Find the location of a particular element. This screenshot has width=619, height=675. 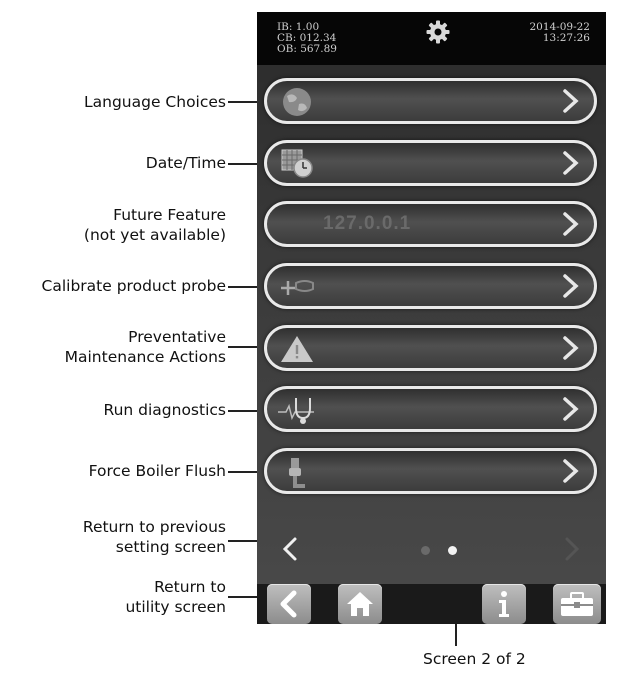

callout-maint-line1: Preventative is located at coordinates (177, 337).